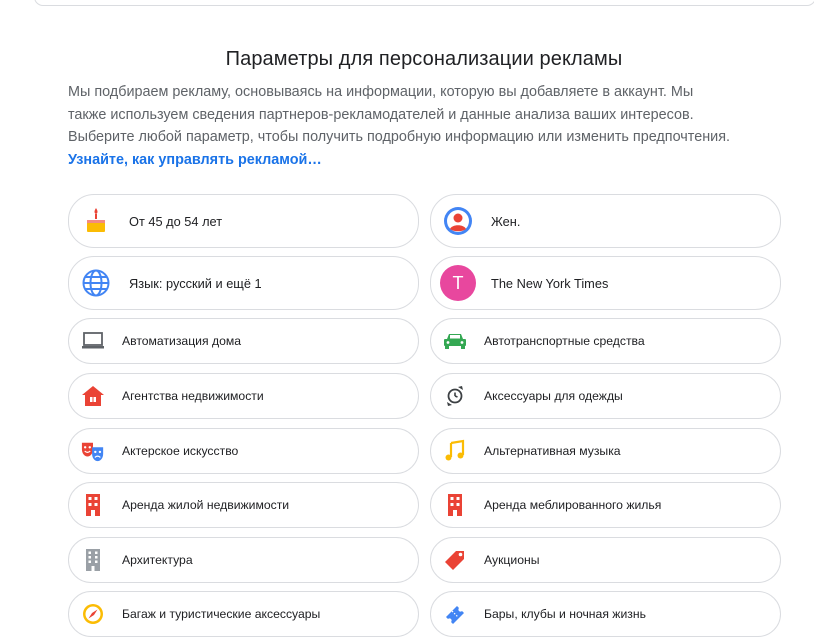 The width and height of the screenshot is (814, 643). What do you see at coordinates (93, 614) in the screenshot?
I see `compass-icon` at bounding box center [93, 614].